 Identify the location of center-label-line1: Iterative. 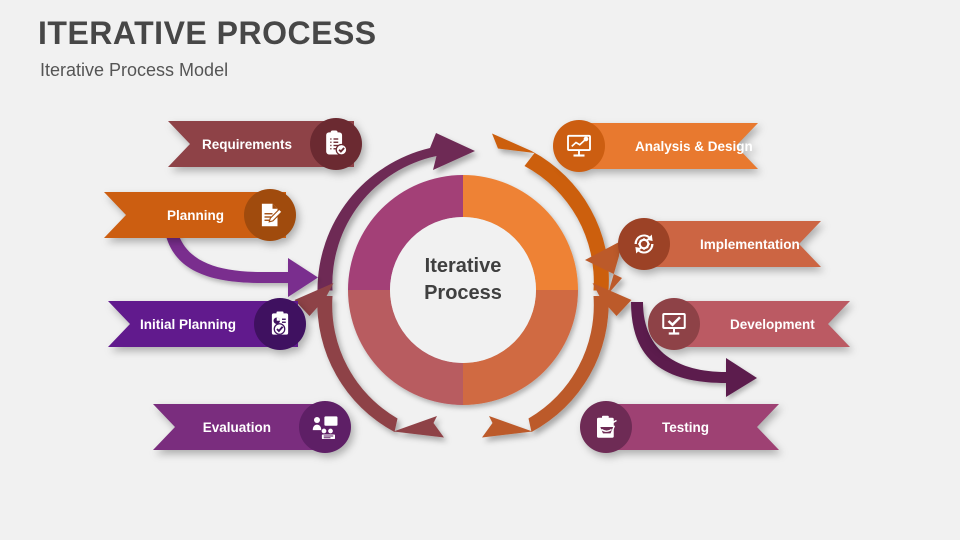
(463, 266).